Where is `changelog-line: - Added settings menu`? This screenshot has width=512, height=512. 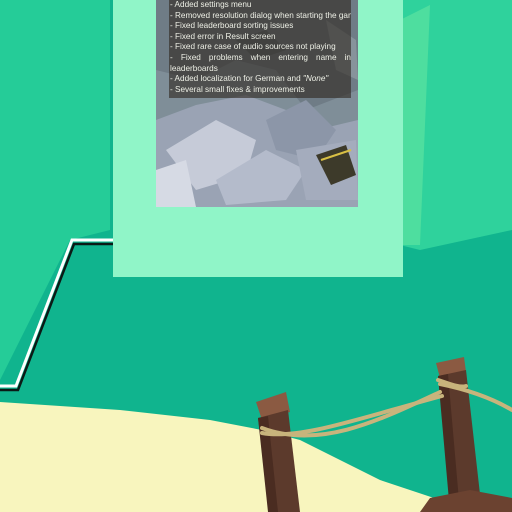
changelog-line: - Added settings menu is located at coordinates (211, 4).